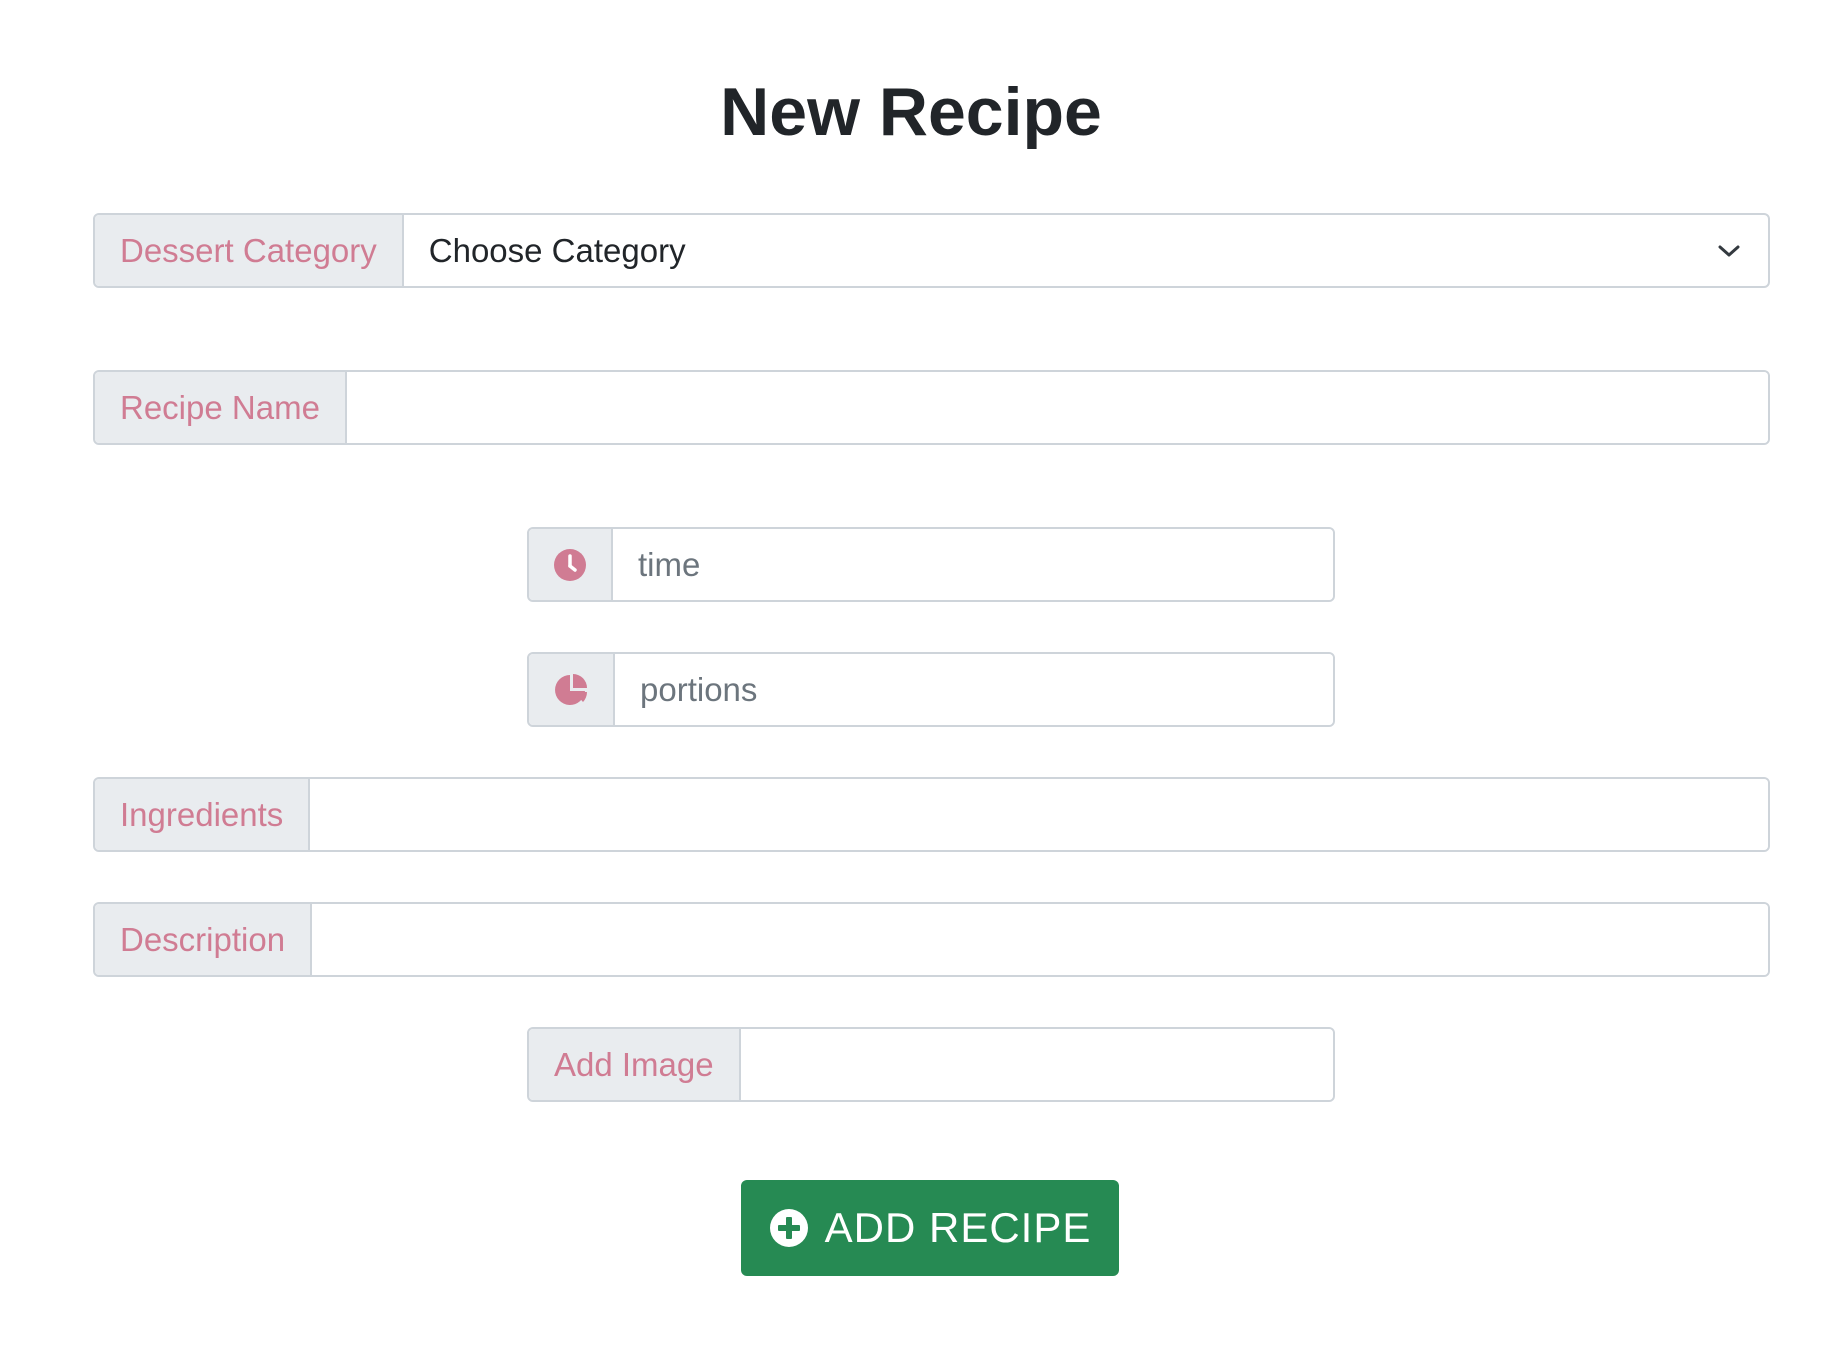  What do you see at coordinates (203, 814) in the screenshot?
I see `ingredients-label: Ingredients` at bounding box center [203, 814].